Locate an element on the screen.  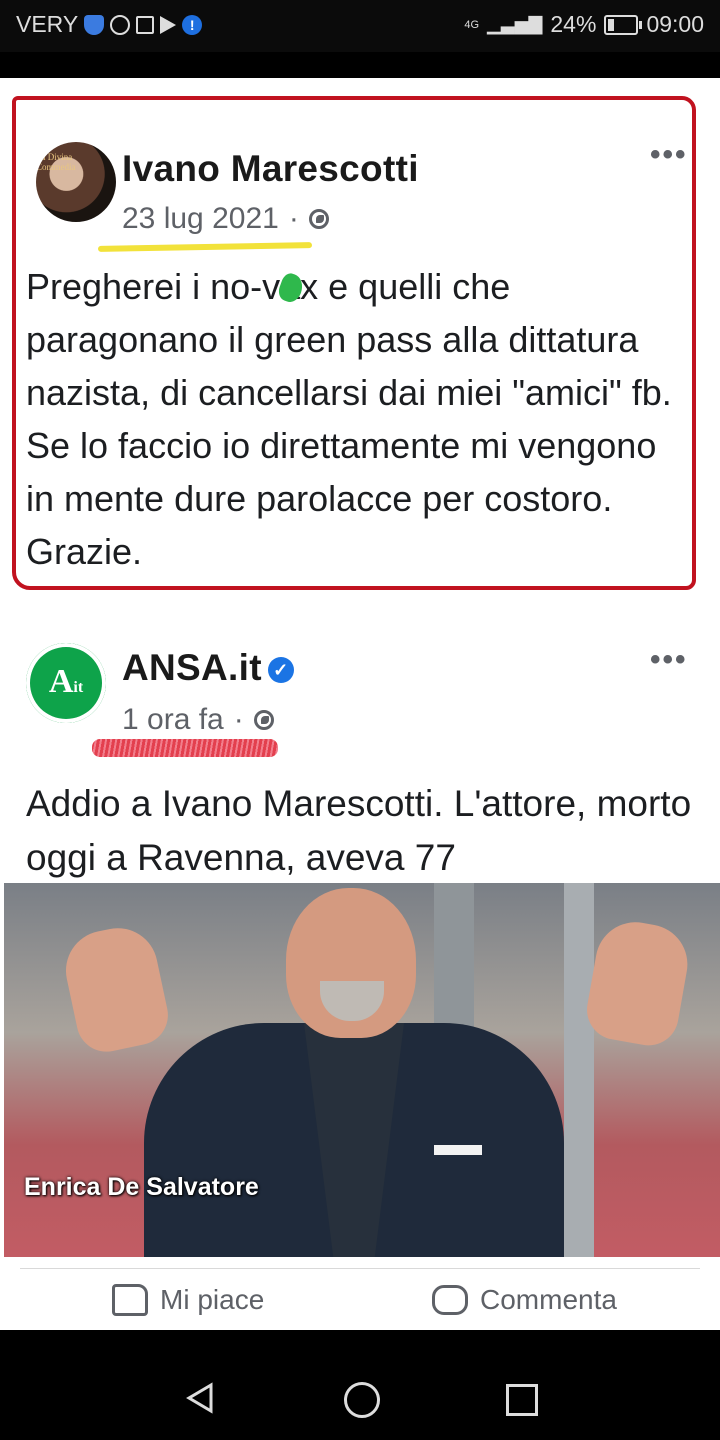
signal-bars-icon: ▁▃▅▇ is located at coordinates (515, 24).